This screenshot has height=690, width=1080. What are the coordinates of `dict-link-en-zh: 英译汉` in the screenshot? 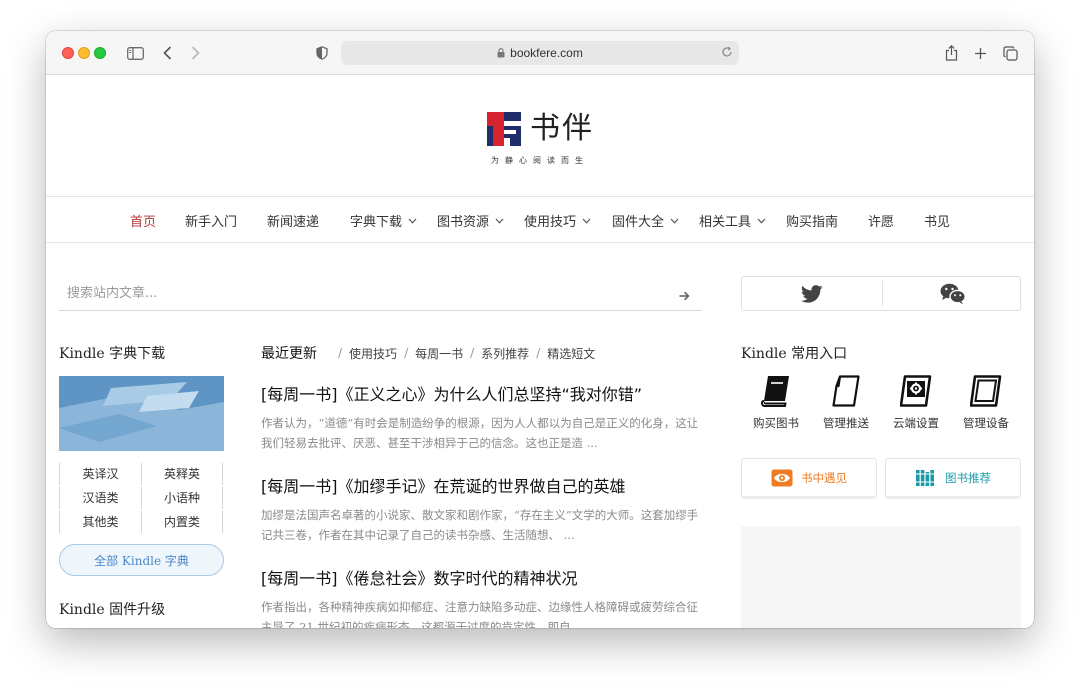 It's located at (100, 474).